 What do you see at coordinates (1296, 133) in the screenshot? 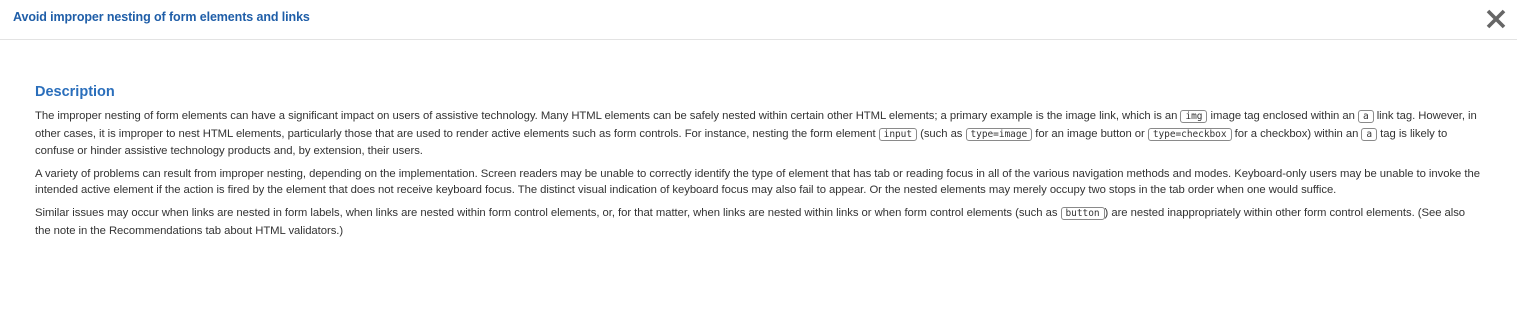
I see `text-segment: for a checkbox) within an` at bounding box center [1296, 133].